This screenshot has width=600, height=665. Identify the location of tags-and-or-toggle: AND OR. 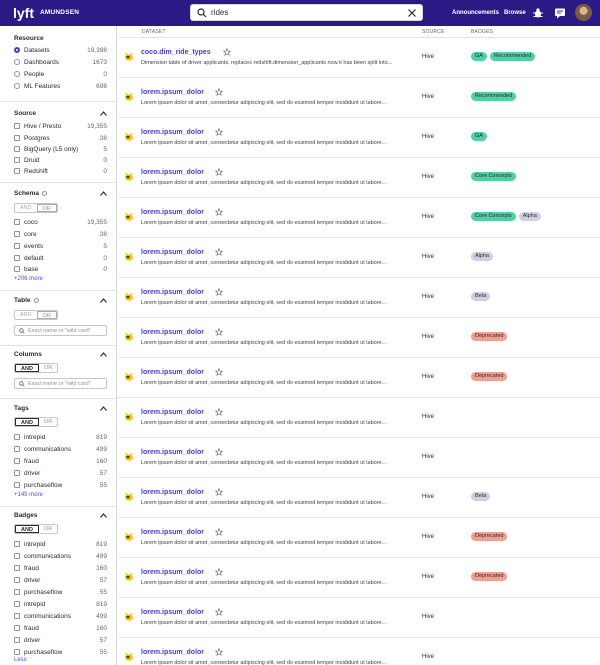
(36, 422).